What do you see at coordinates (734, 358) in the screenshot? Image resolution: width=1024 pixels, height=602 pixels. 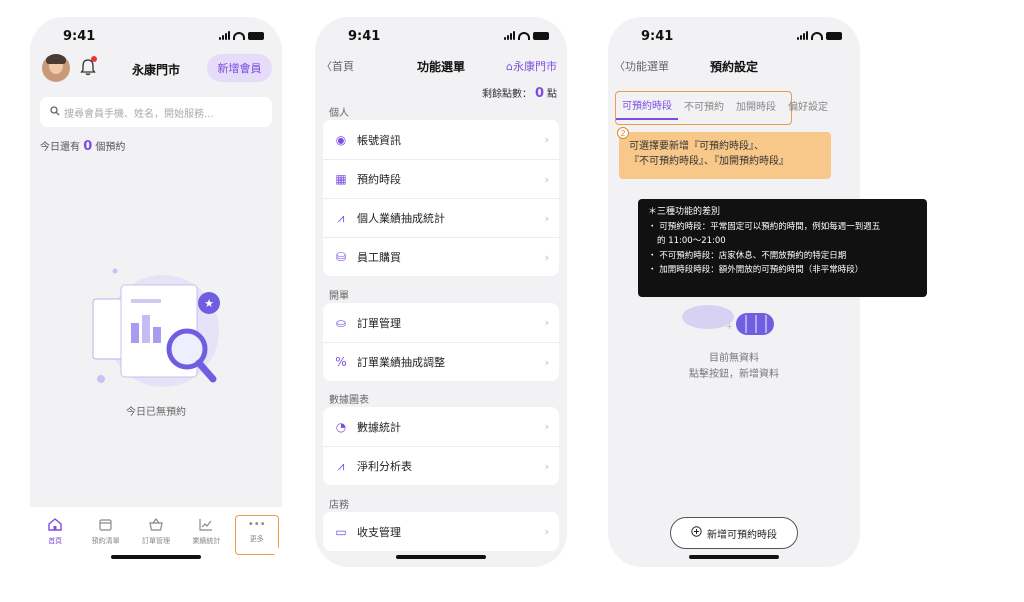 I see `empty-title: 目前無資料` at bounding box center [734, 358].